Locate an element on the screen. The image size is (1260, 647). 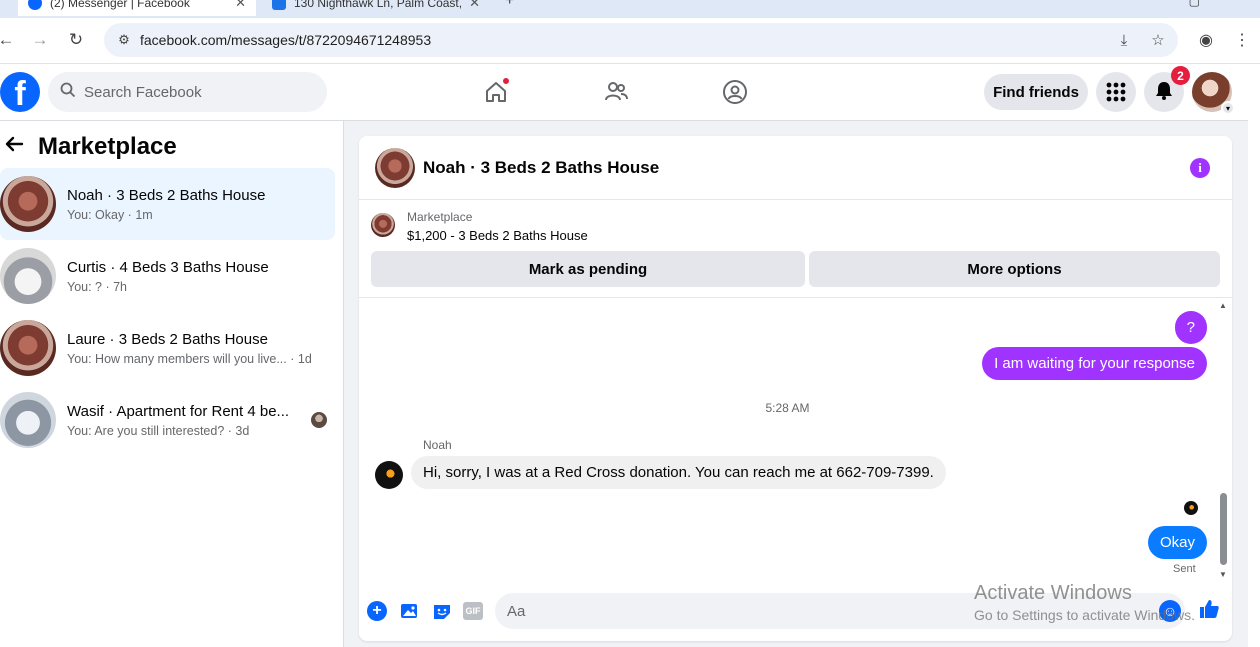
find-friends-button: Find friends is located at coordinates (1036, 92).